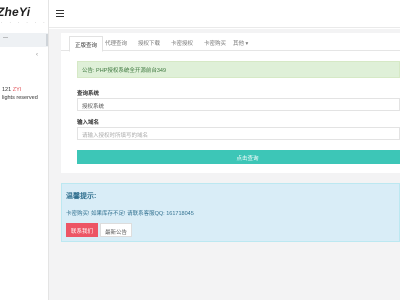 Image resolution: width=400 pixels, height=300 pixels. What do you see at coordinates (24, 22) in the screenshot?
I see `logo-subtitle: · · · · · ·` at bounding box center [24, 22].